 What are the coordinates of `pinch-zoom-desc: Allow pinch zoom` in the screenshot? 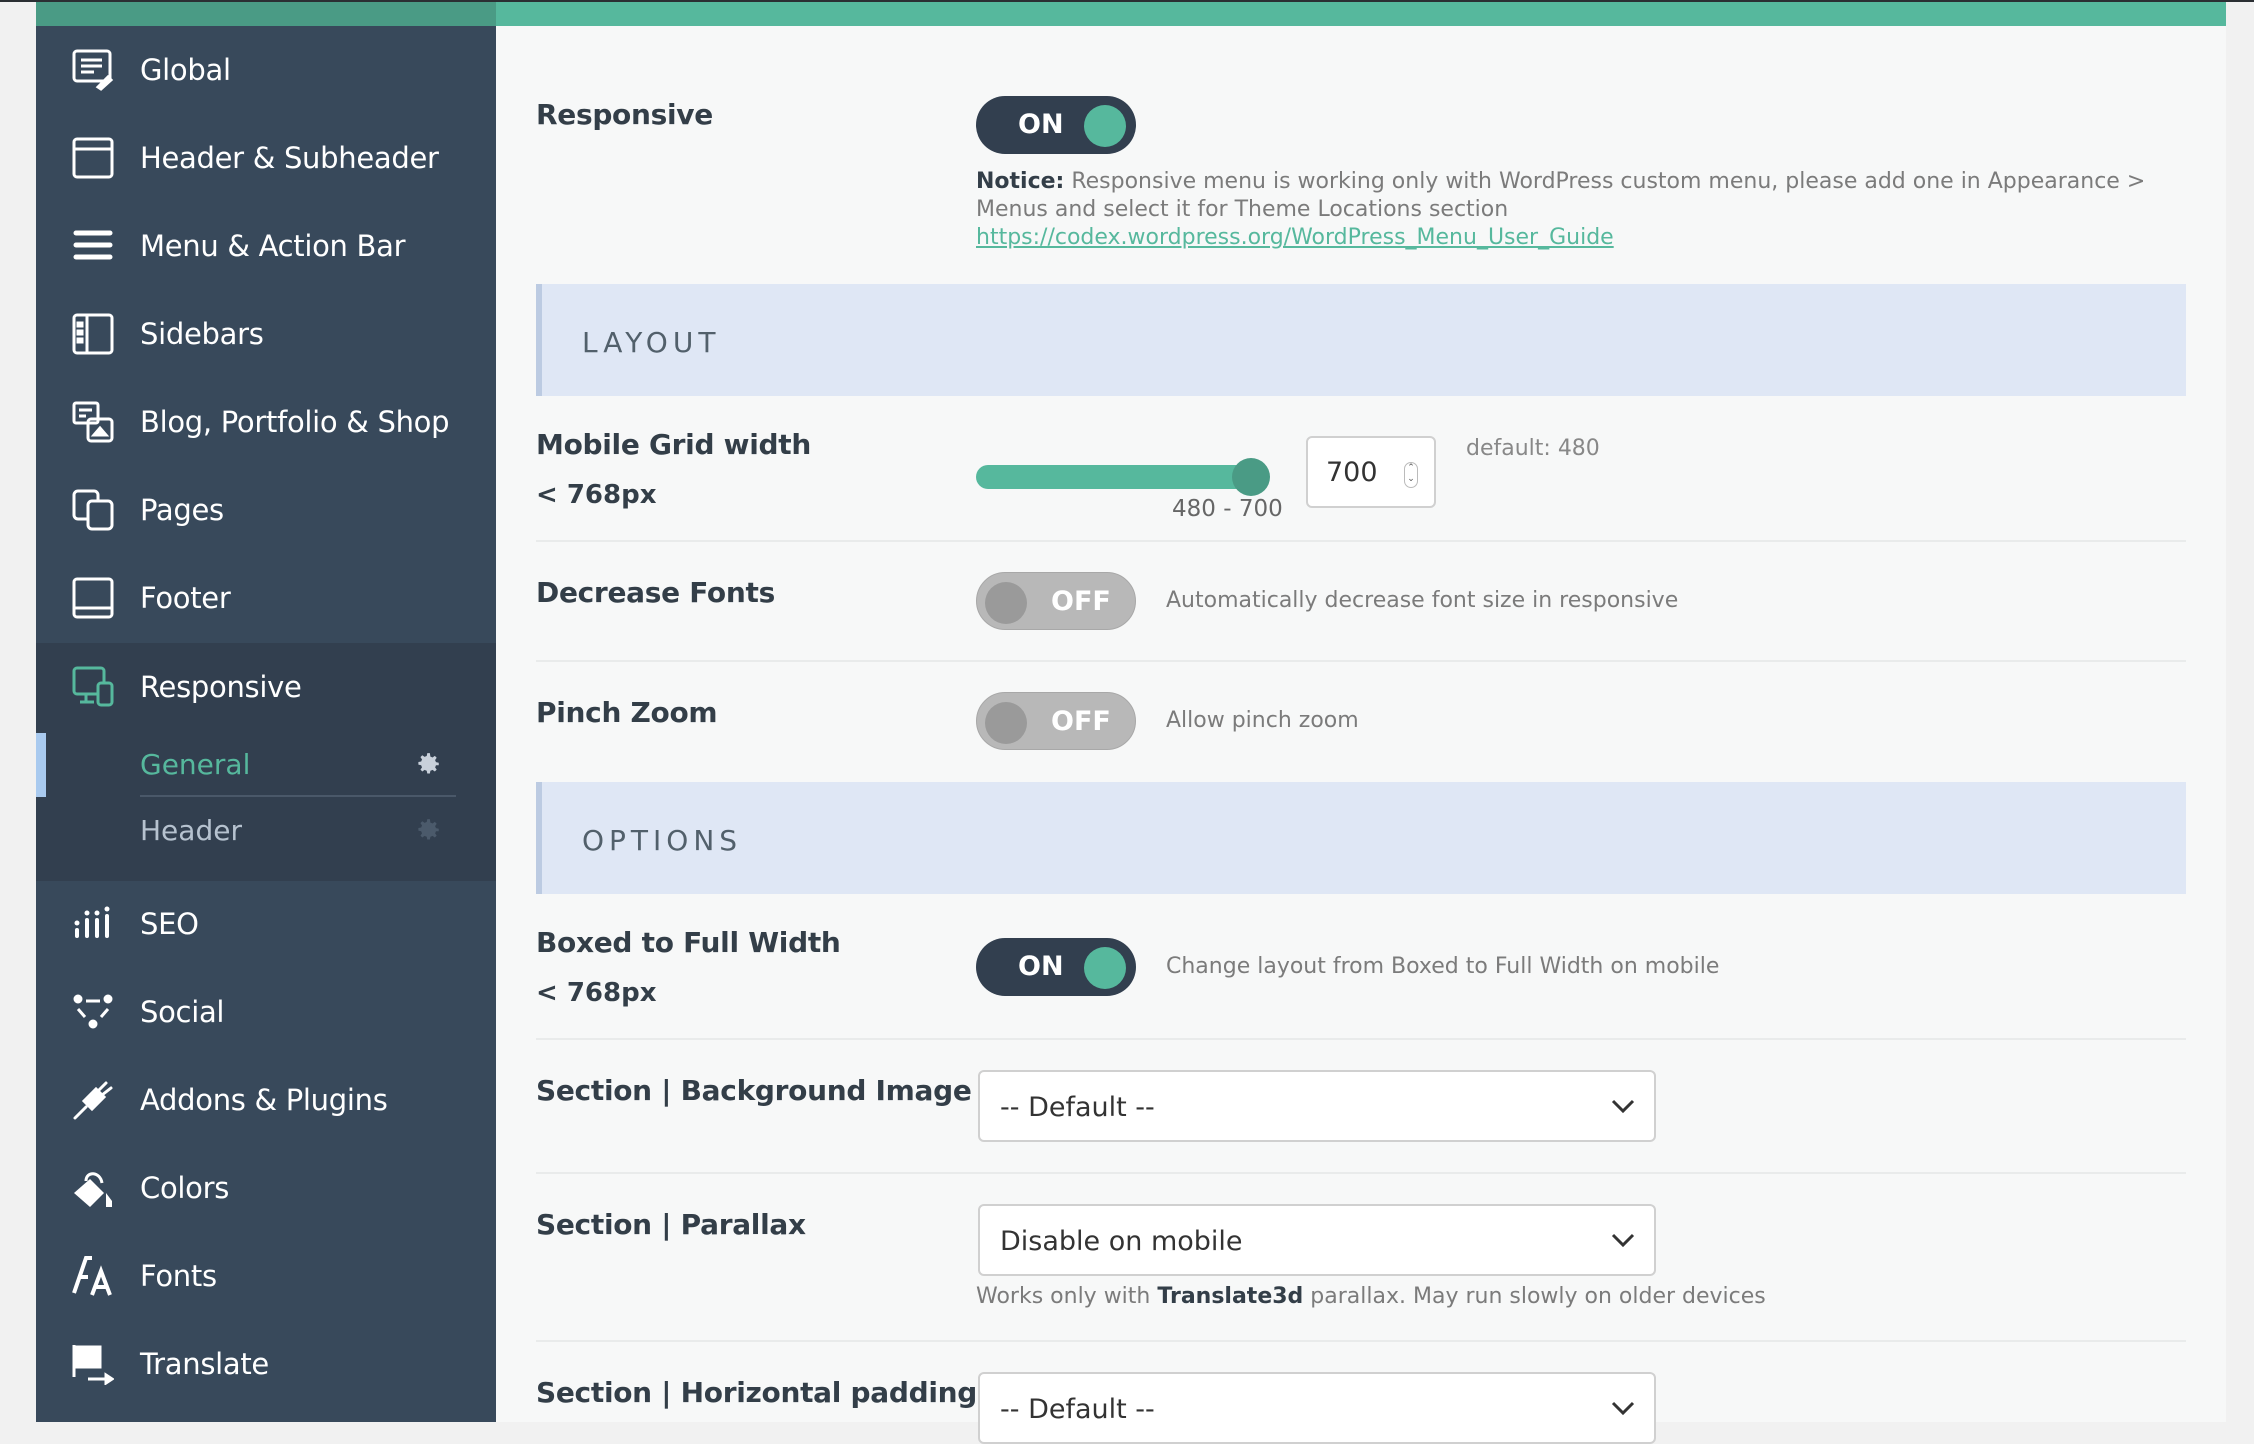 It's located at (1262, 720).